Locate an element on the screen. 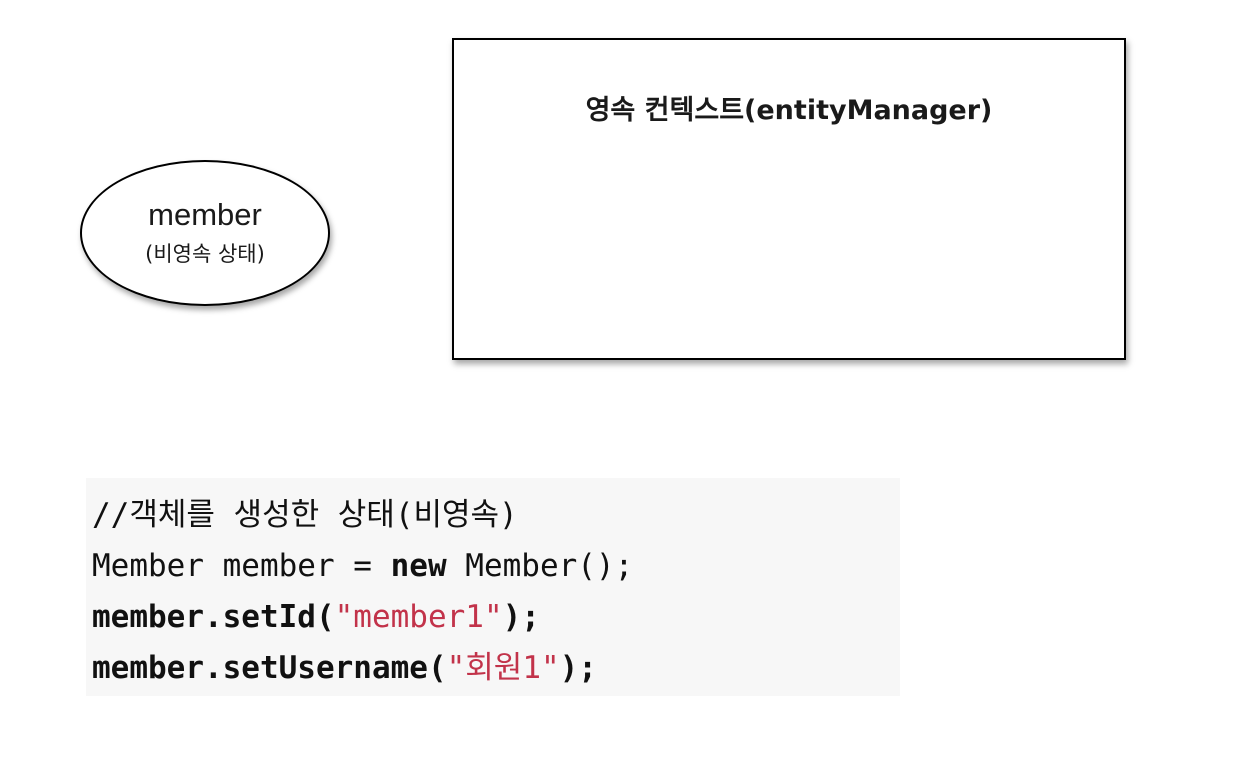  code-keyword-new: new is located at coordinates (418, 566).